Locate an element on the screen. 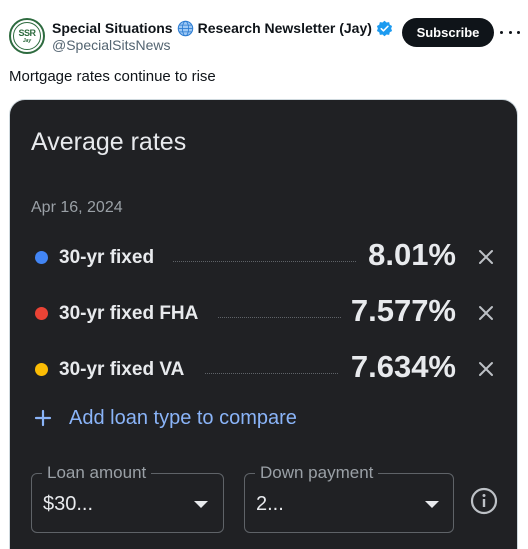 The height and width of the screenshot is (549, 528). add-loan-label: Add loan type to compare is located at coordinates (183, 417).